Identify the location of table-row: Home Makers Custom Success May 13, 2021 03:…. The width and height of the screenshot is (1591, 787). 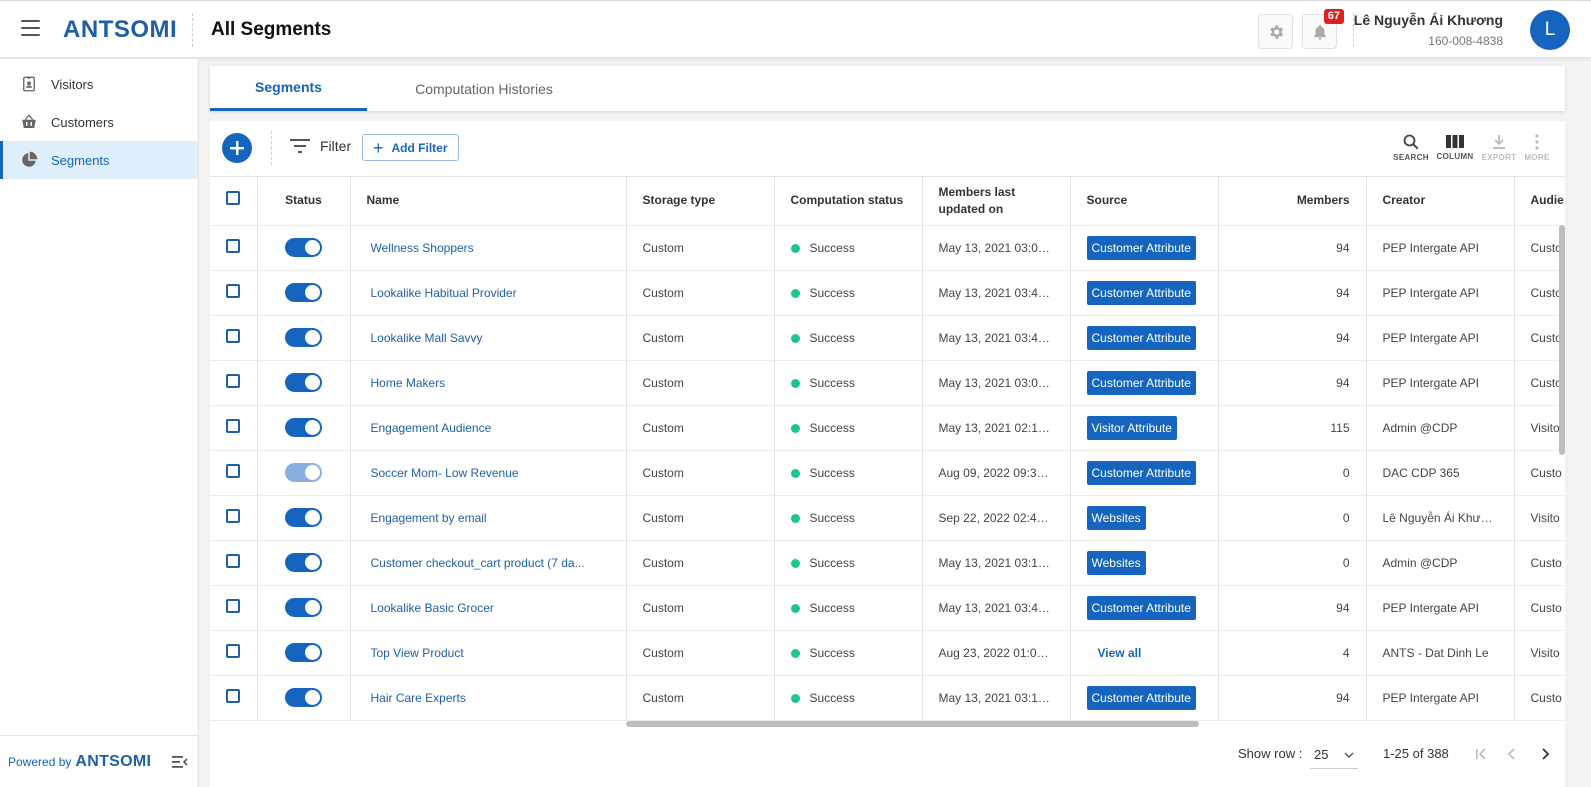
(887, 383).